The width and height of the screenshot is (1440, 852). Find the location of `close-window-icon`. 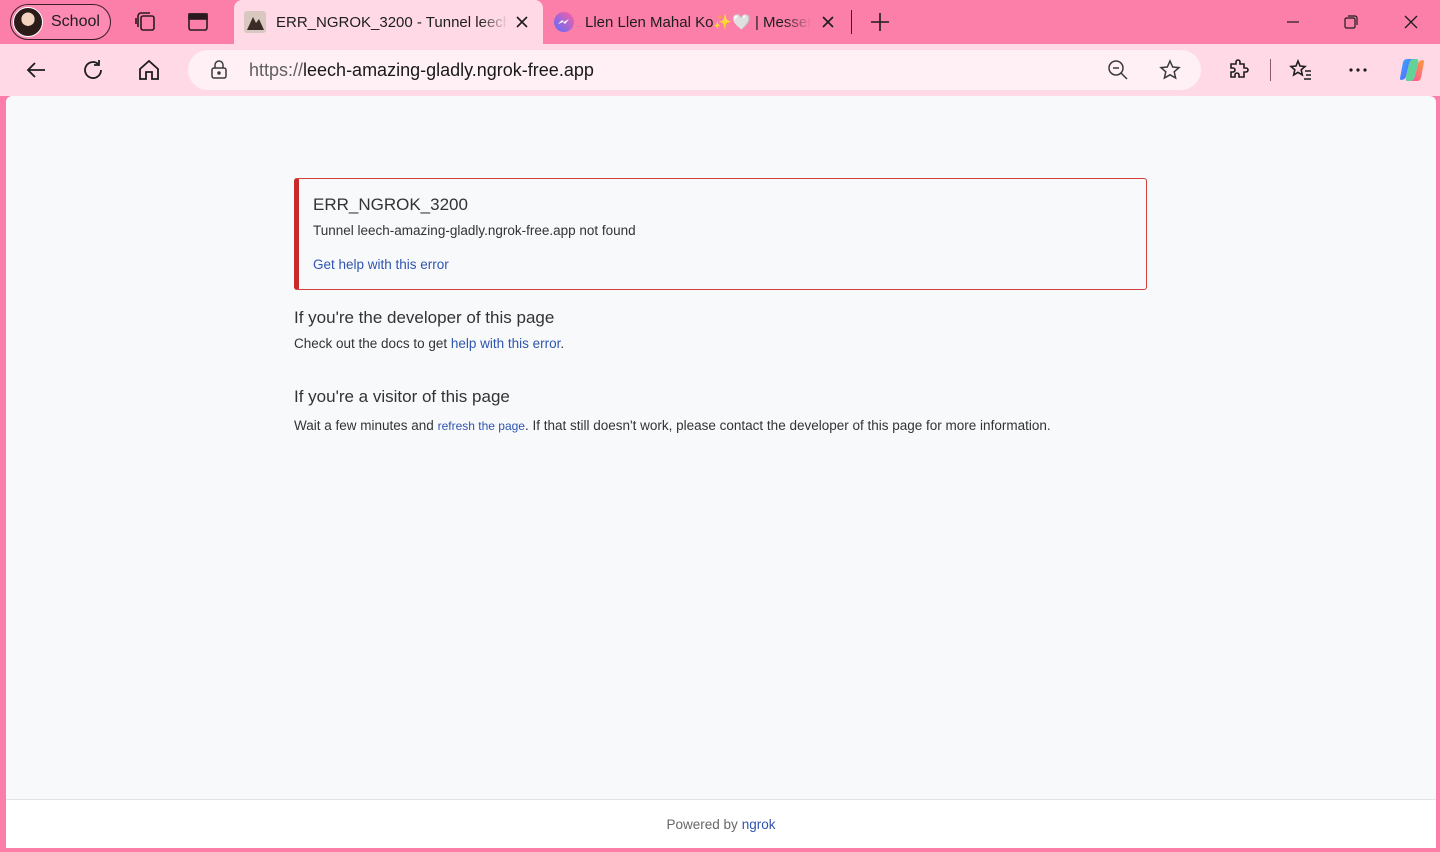

close-window-icon is located at coordinates (1411, 22).